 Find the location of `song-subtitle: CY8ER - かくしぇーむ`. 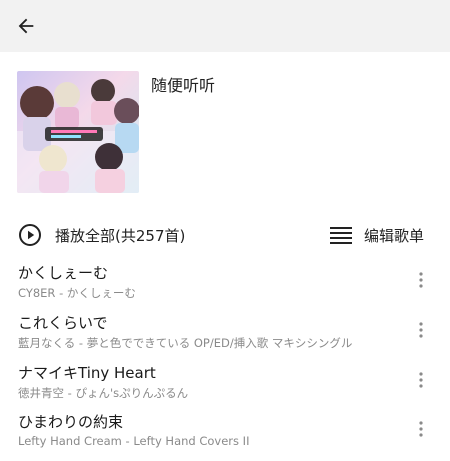

song-subtitle: CY8ER - かくしぇーむ is located at coordinates (77, 293).